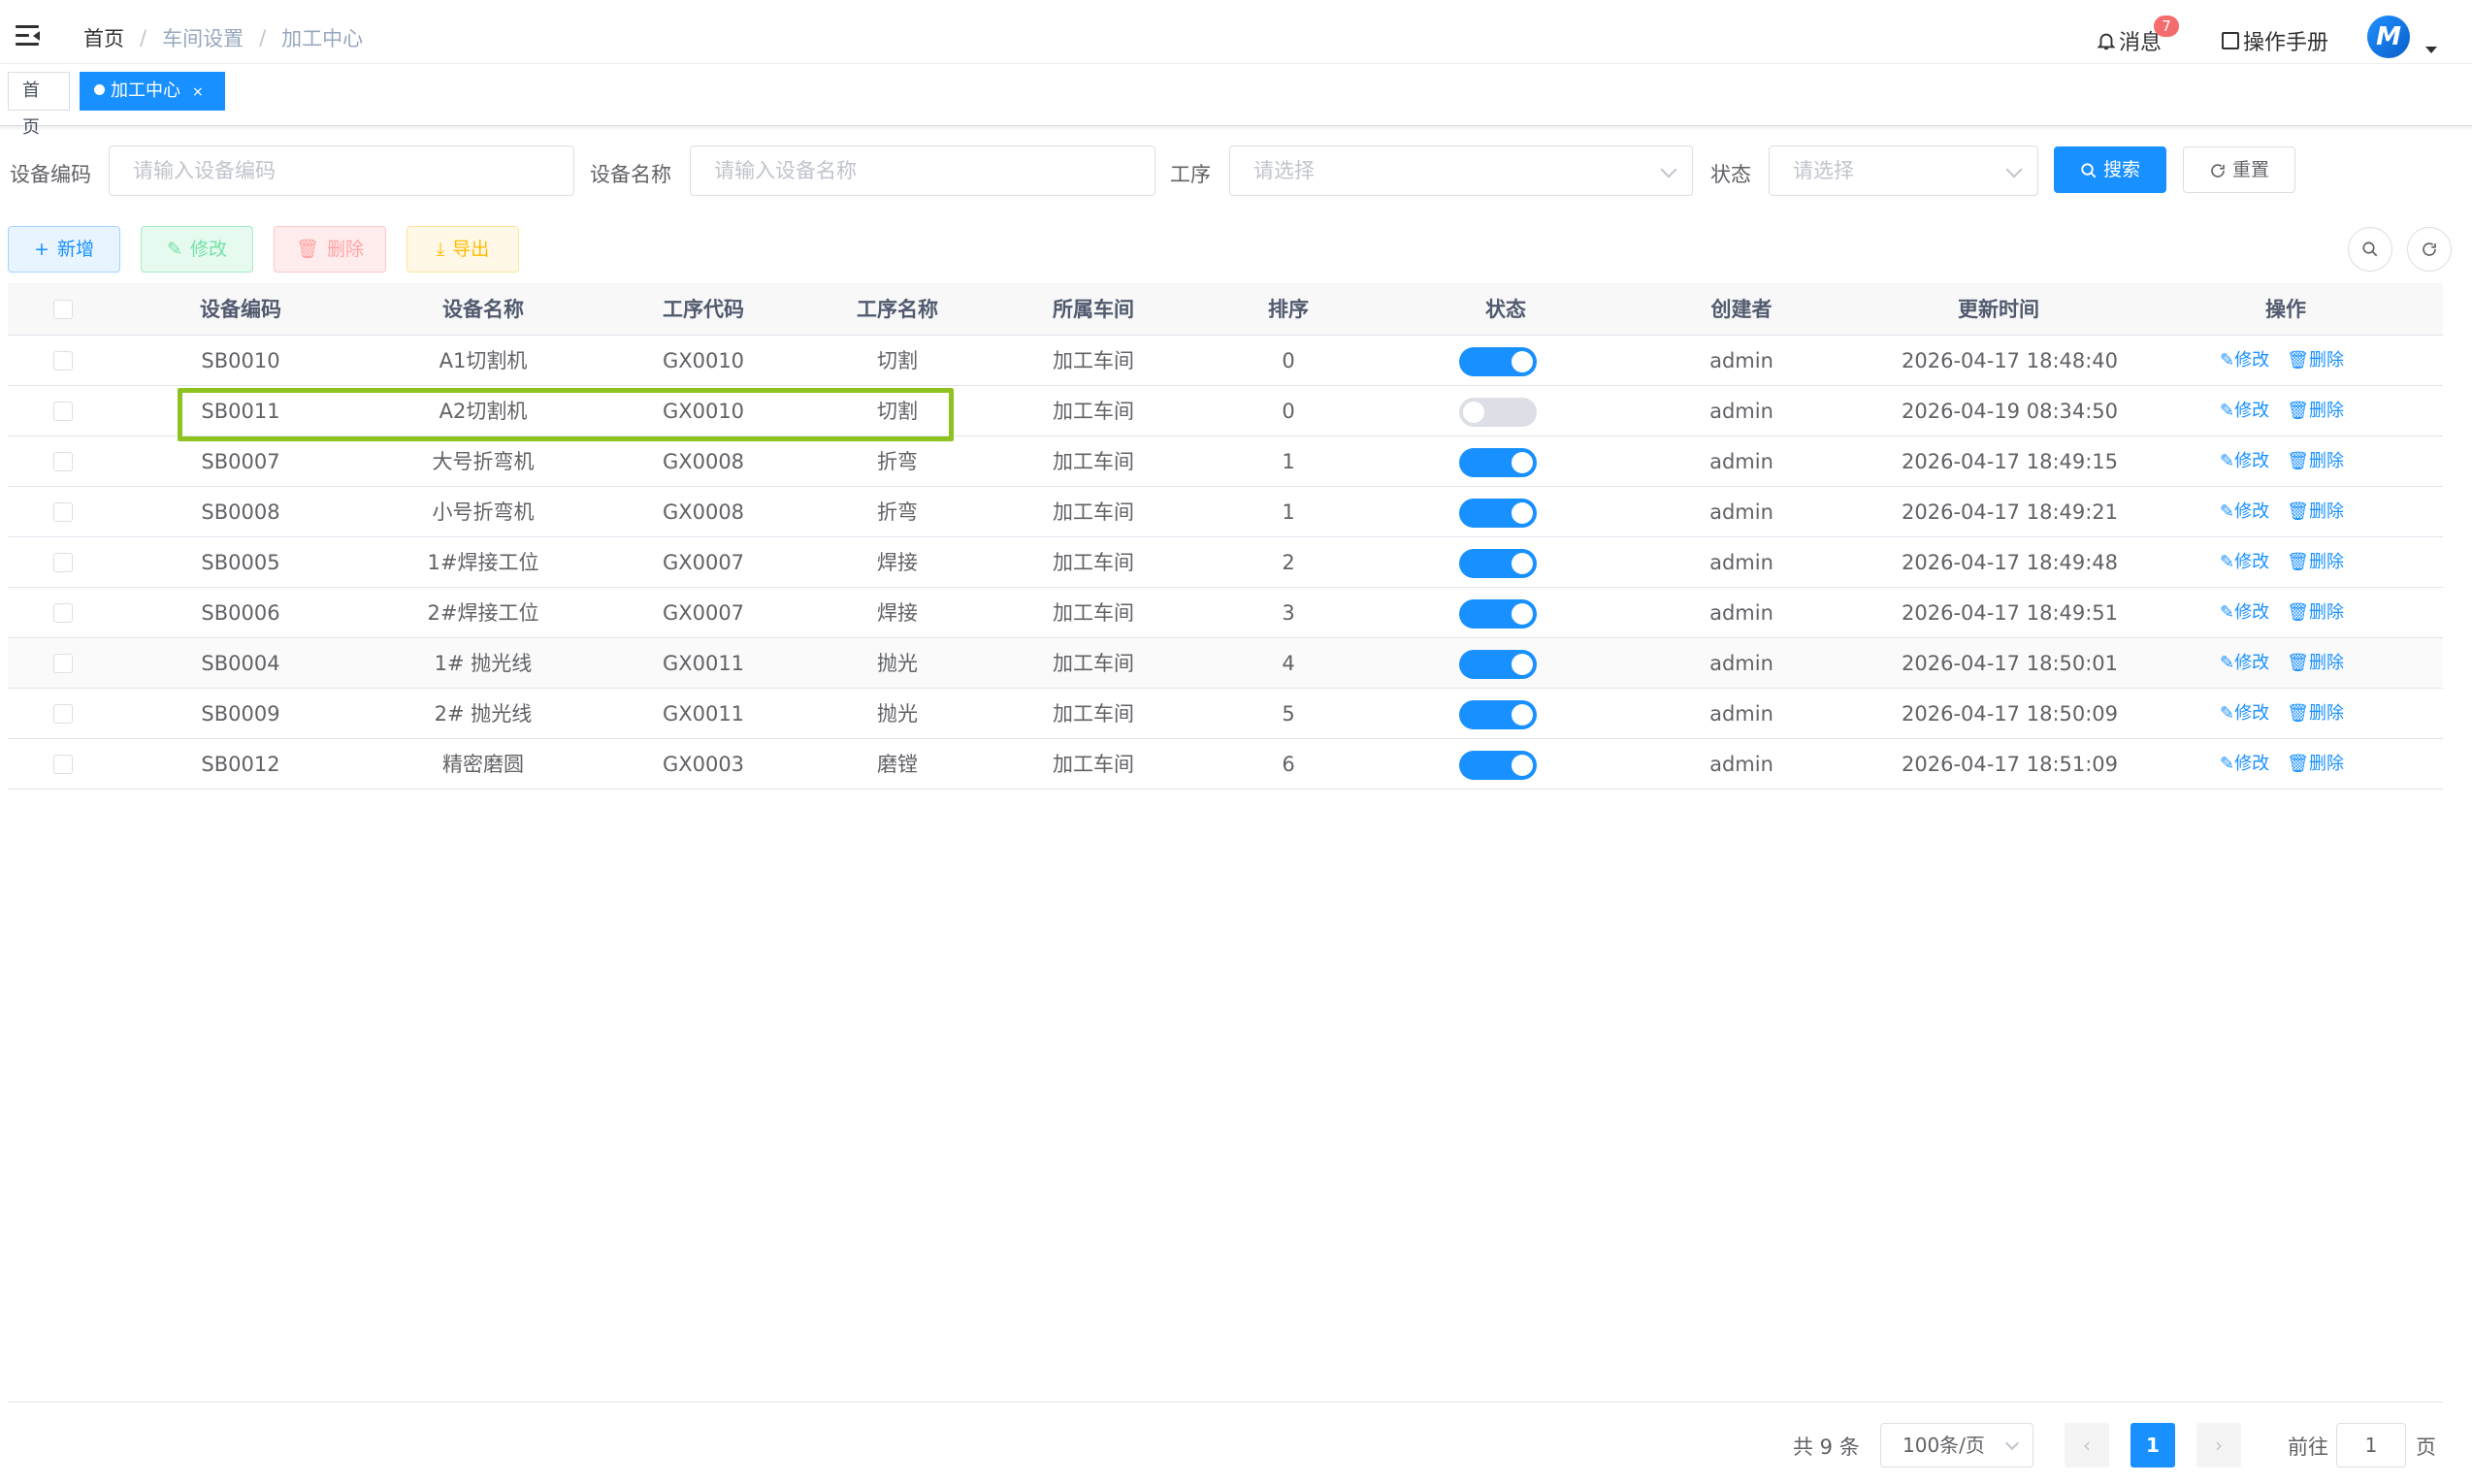 This screenshot has height=1484, width=2472. What do you see at coordinates (2110, 169) in the screenshot?
I see `search-button: 搜索` at bounding box center [2110, 169].